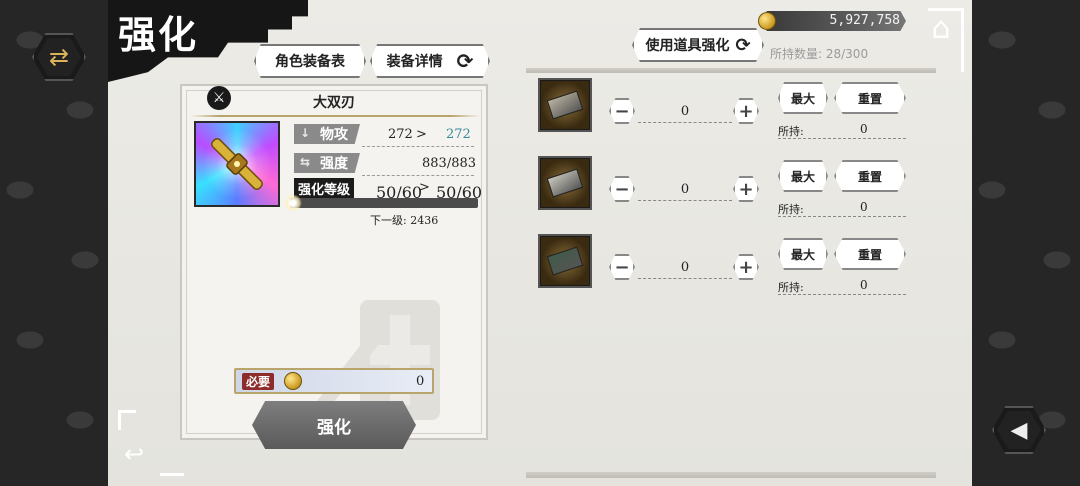  I want to click on weapon-portrait, so click(237, 164).